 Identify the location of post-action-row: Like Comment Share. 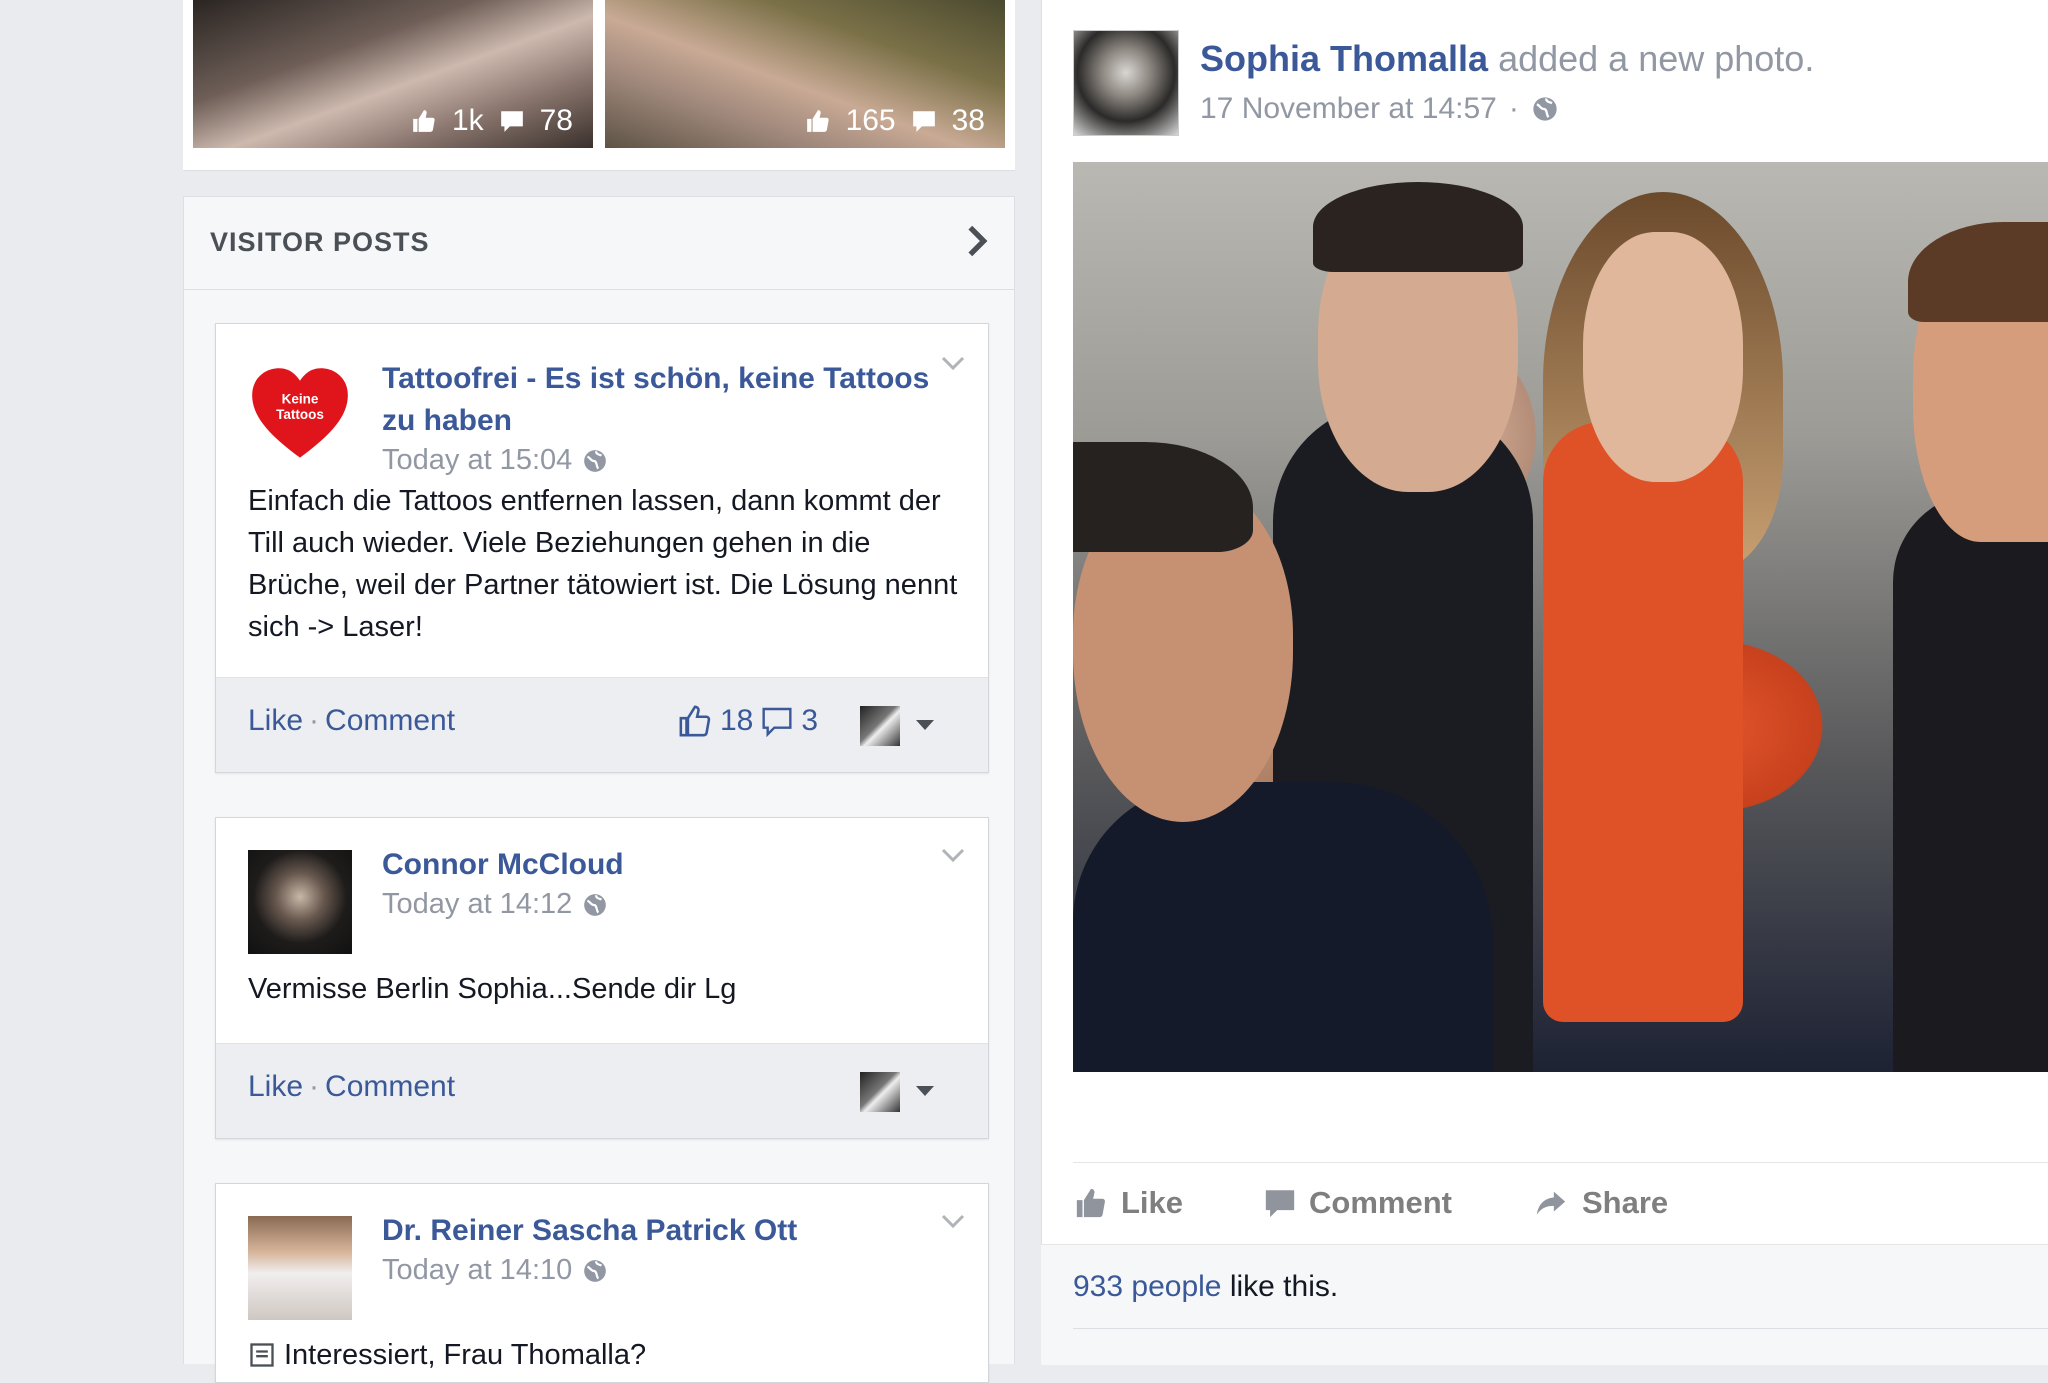
(1410, 1203).